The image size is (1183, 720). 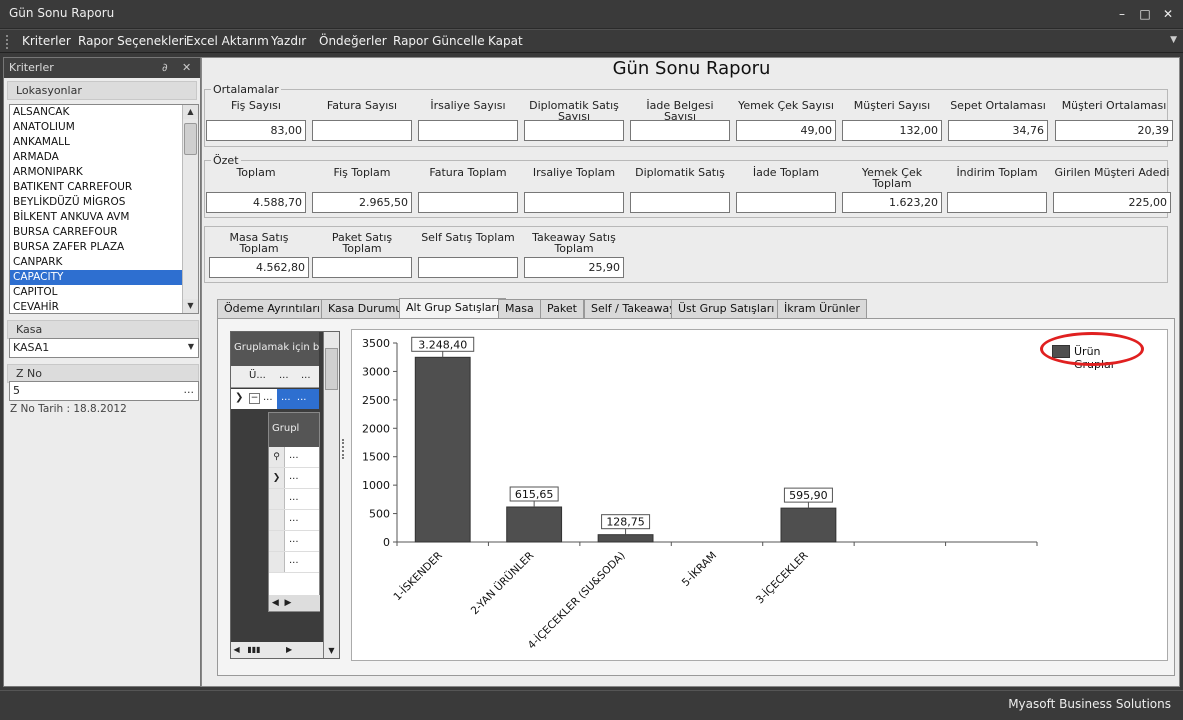 What do you see at coordinates (49, 90) in the screenshot?
I see `locations-label: Lokasyonlar` at bounding box center [49, 90].